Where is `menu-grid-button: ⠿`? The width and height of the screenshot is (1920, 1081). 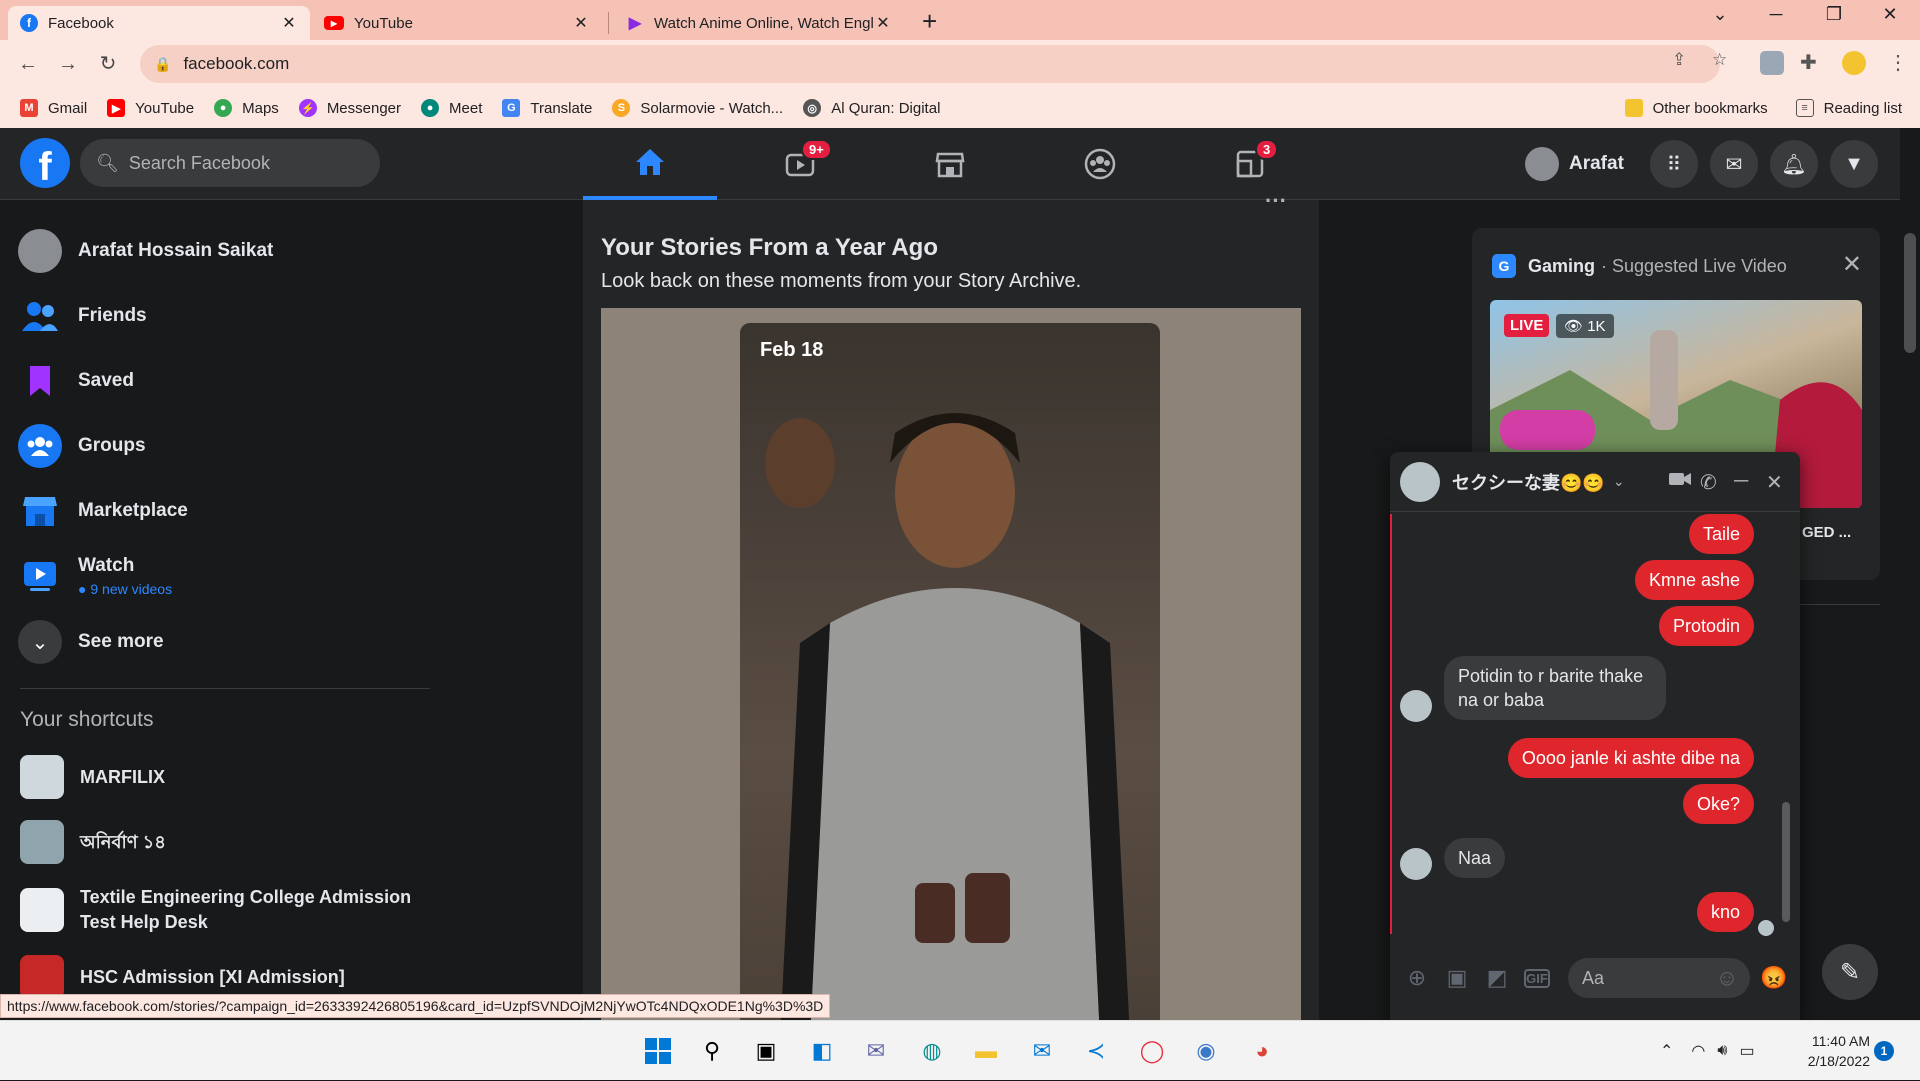 menu-grid-button: ⠿ is located at coordinates (1674, 164).